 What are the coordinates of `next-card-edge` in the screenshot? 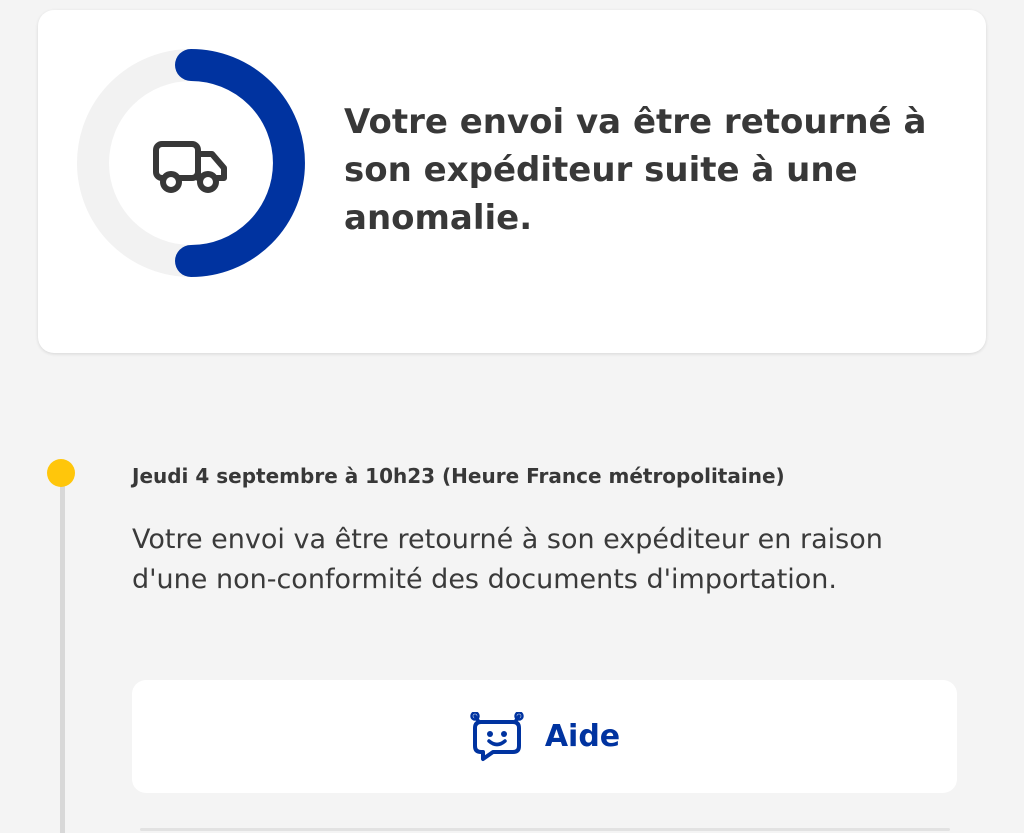 It's located at (545, 829).